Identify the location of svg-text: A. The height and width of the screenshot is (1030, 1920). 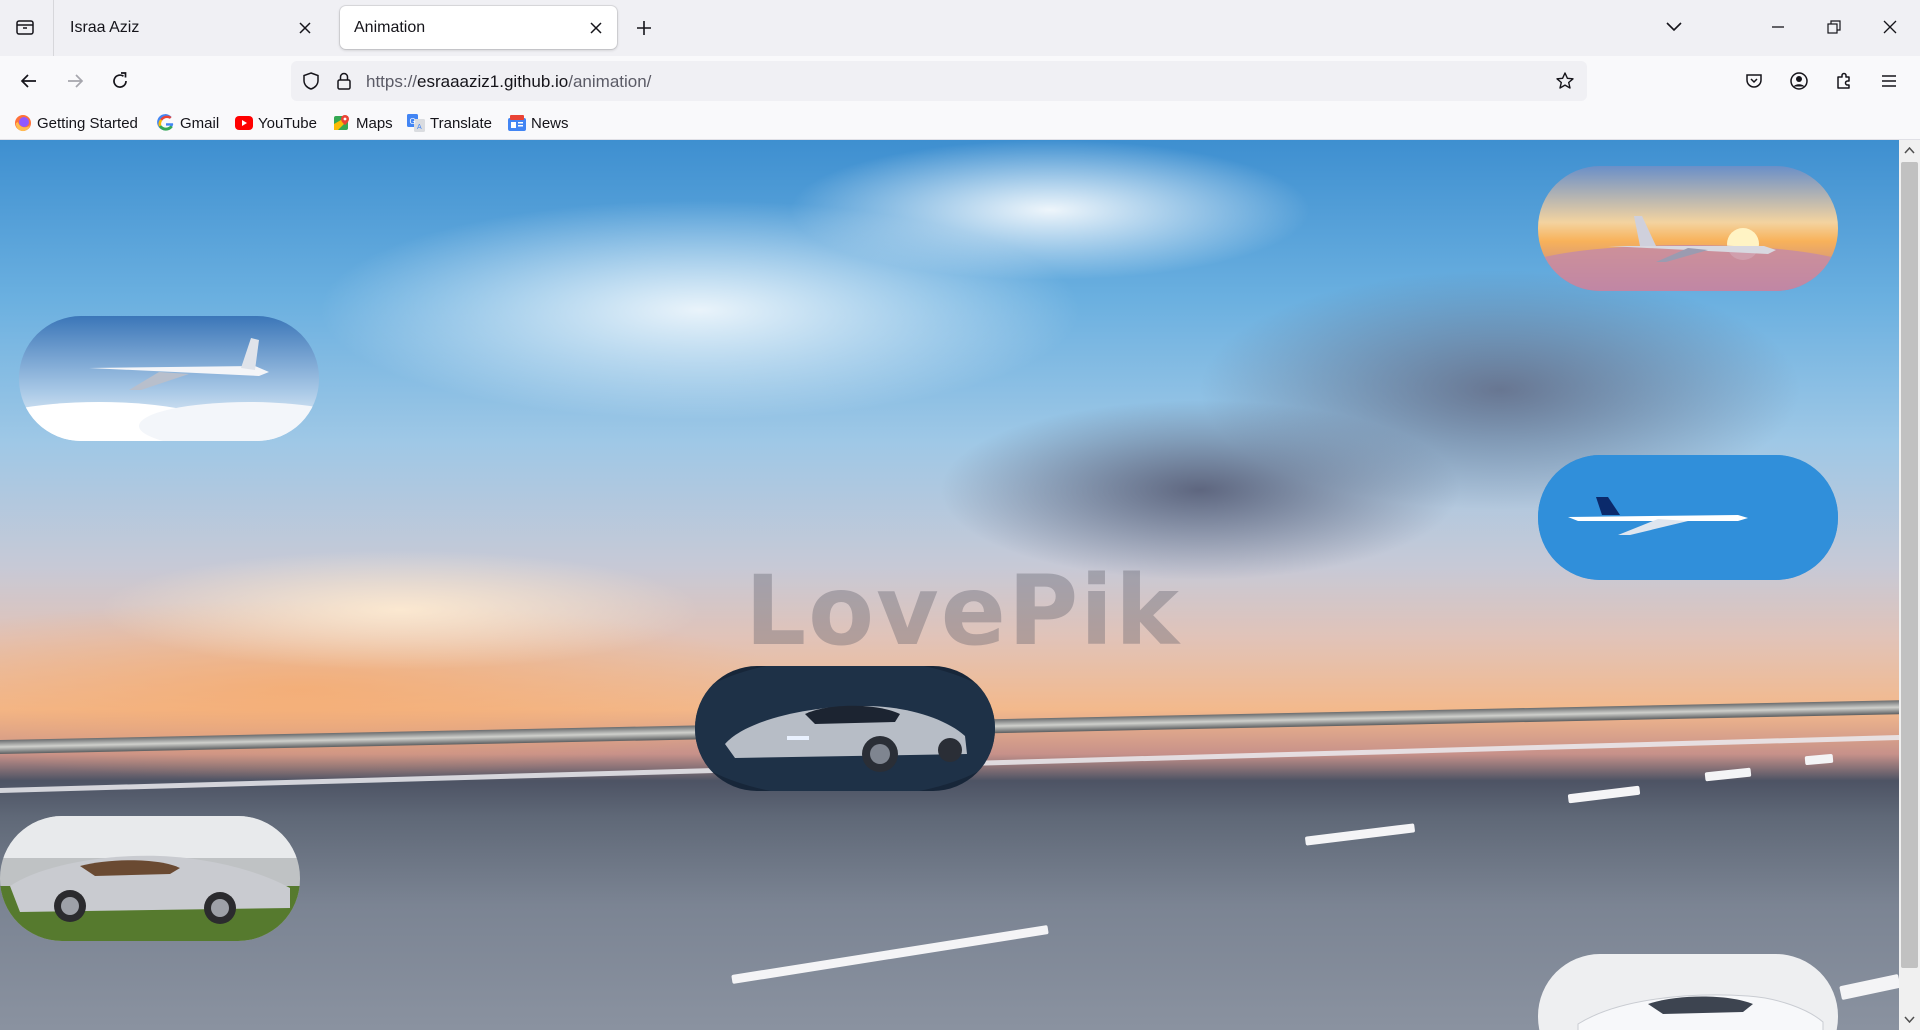
(419, 127).